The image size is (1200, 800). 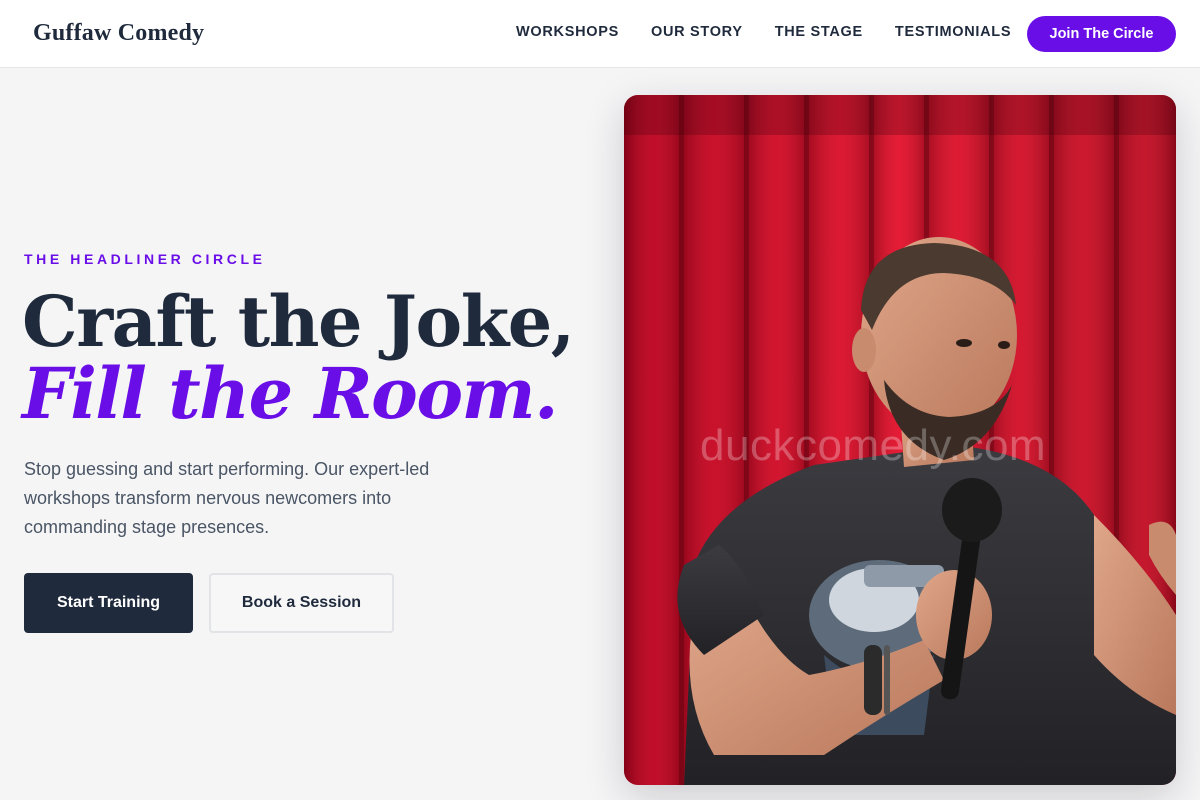 I want to click on start-training-button: Start Training, so click(x=108, y=603).